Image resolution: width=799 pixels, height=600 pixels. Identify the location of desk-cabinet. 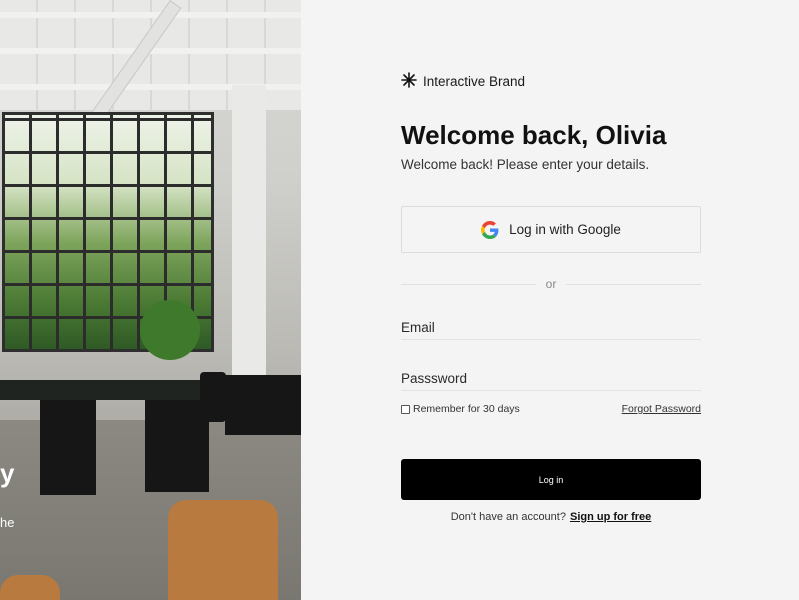
(68, 447).